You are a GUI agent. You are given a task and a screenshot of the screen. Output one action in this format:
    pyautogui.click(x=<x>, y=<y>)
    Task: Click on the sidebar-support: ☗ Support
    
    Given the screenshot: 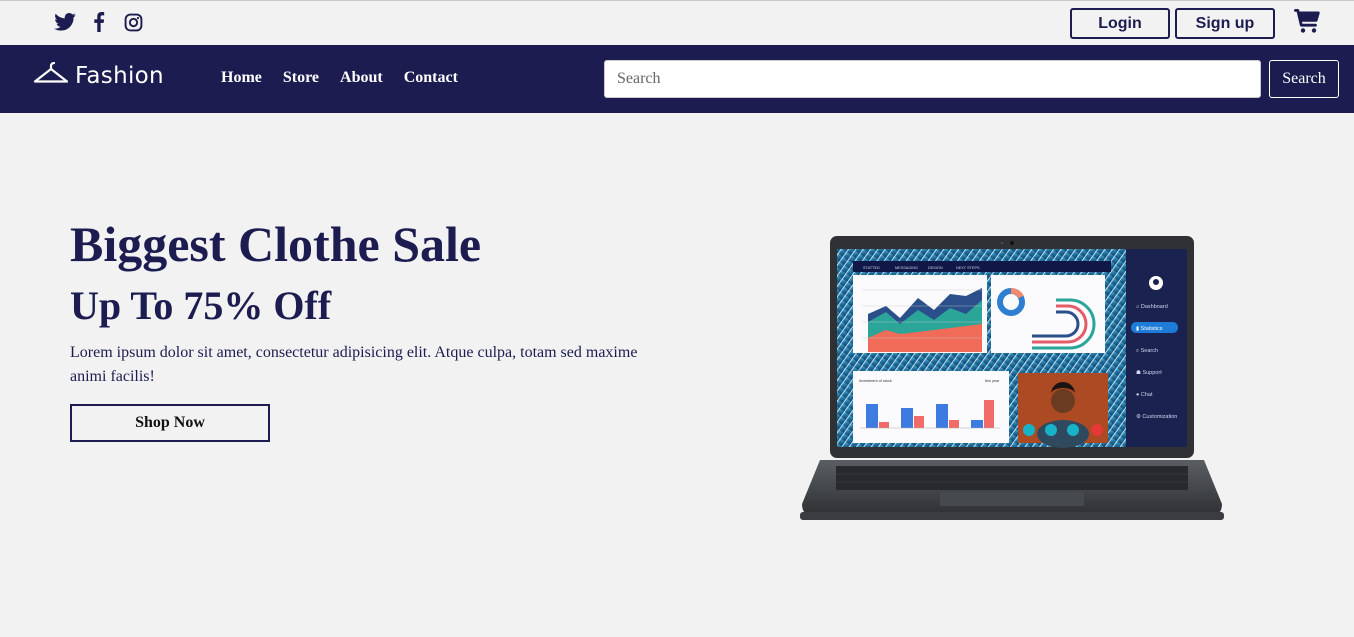 What is the action you would take?
    pyautogui.click(x=1149, y=372)
    